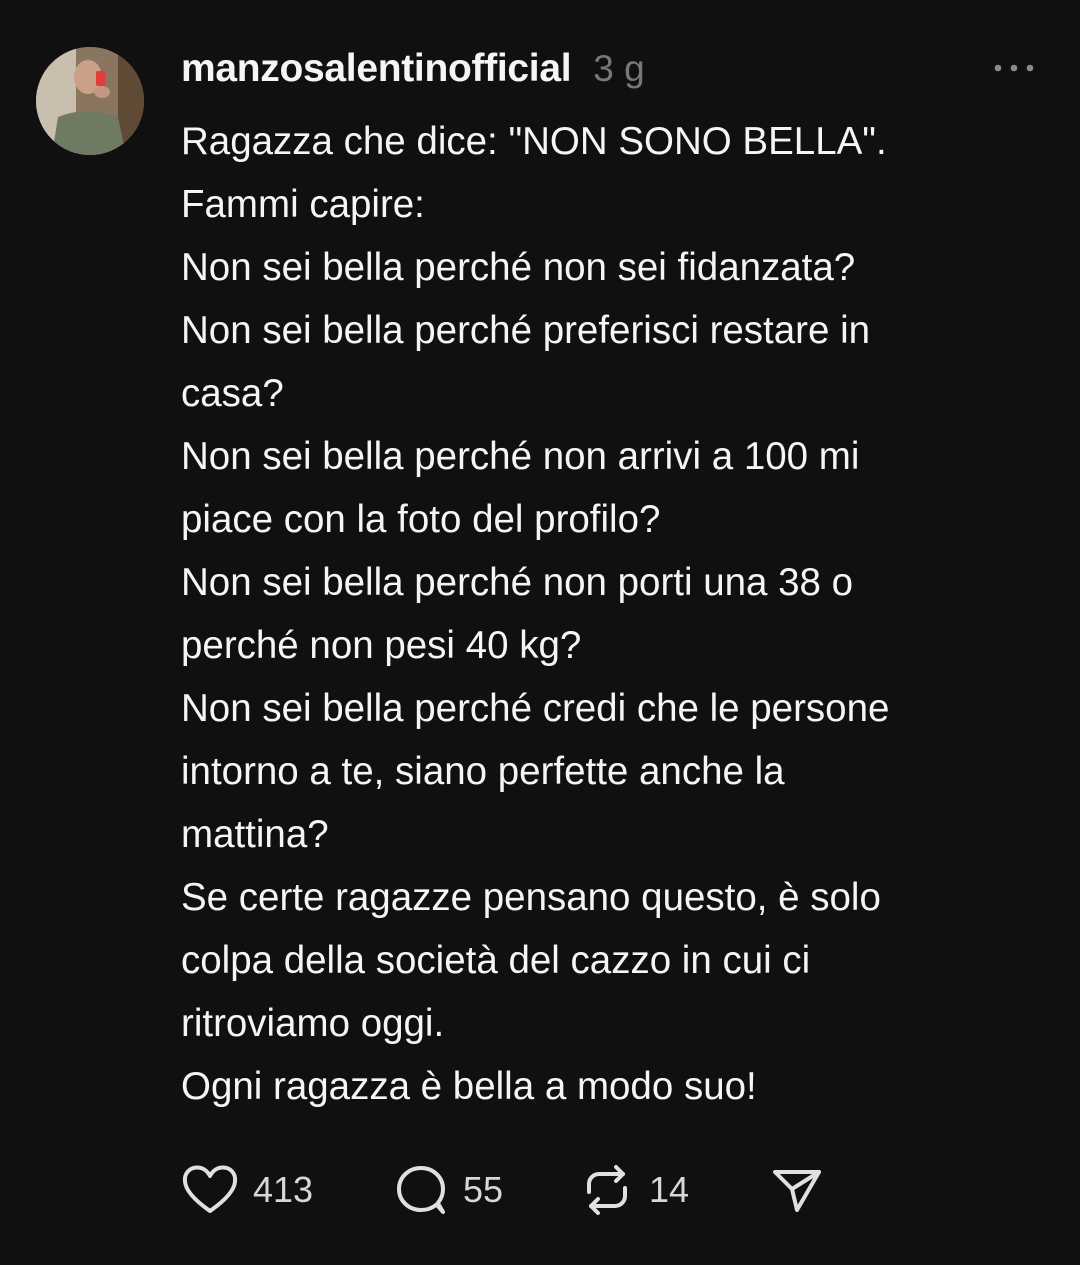 The width and height of the screenshot is (1080, 1265). Describe the element at coordinates (376, 69) in the screenshot. I see `username-link: manzosalentinofficial` at that location.